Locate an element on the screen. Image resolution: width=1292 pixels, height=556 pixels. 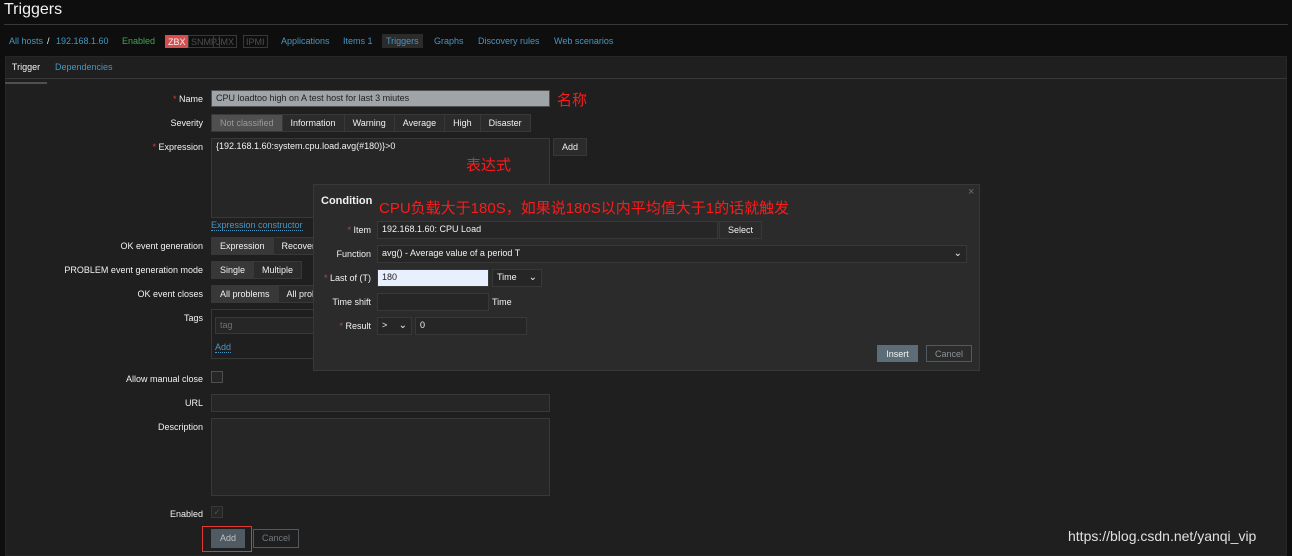
last-of-label: * Last of (T) is located at coordinates (347, 278).